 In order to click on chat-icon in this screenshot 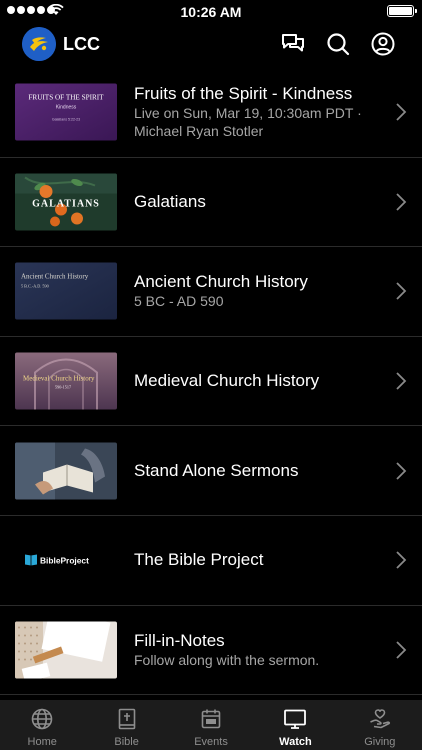, I will do `click(293, 44)`.